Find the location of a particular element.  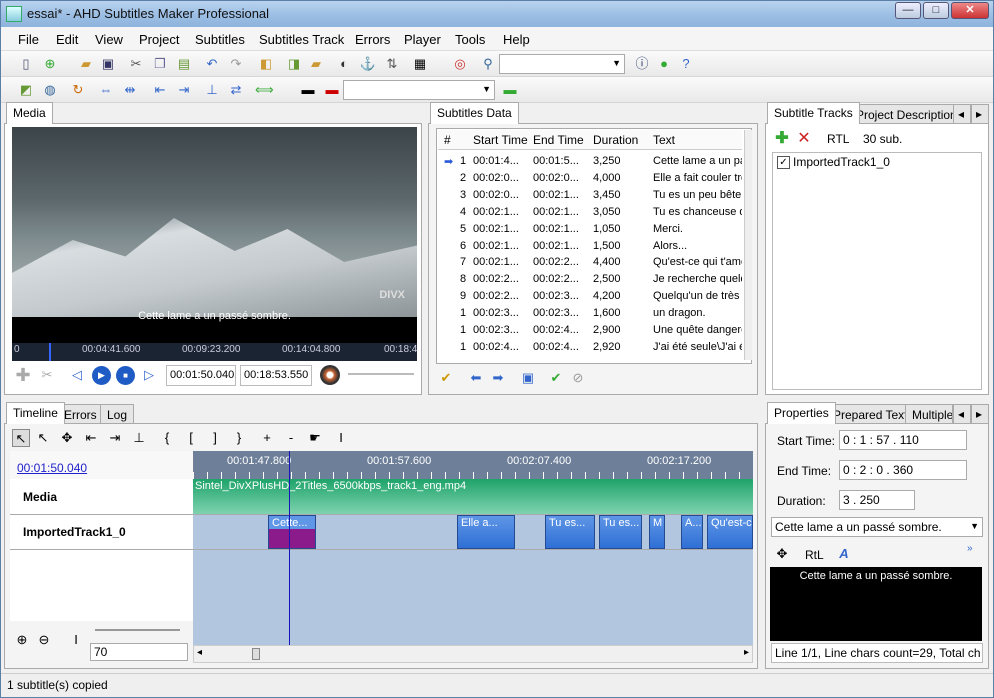

cursor-text-icon: I is located at coordinates (341, 438).